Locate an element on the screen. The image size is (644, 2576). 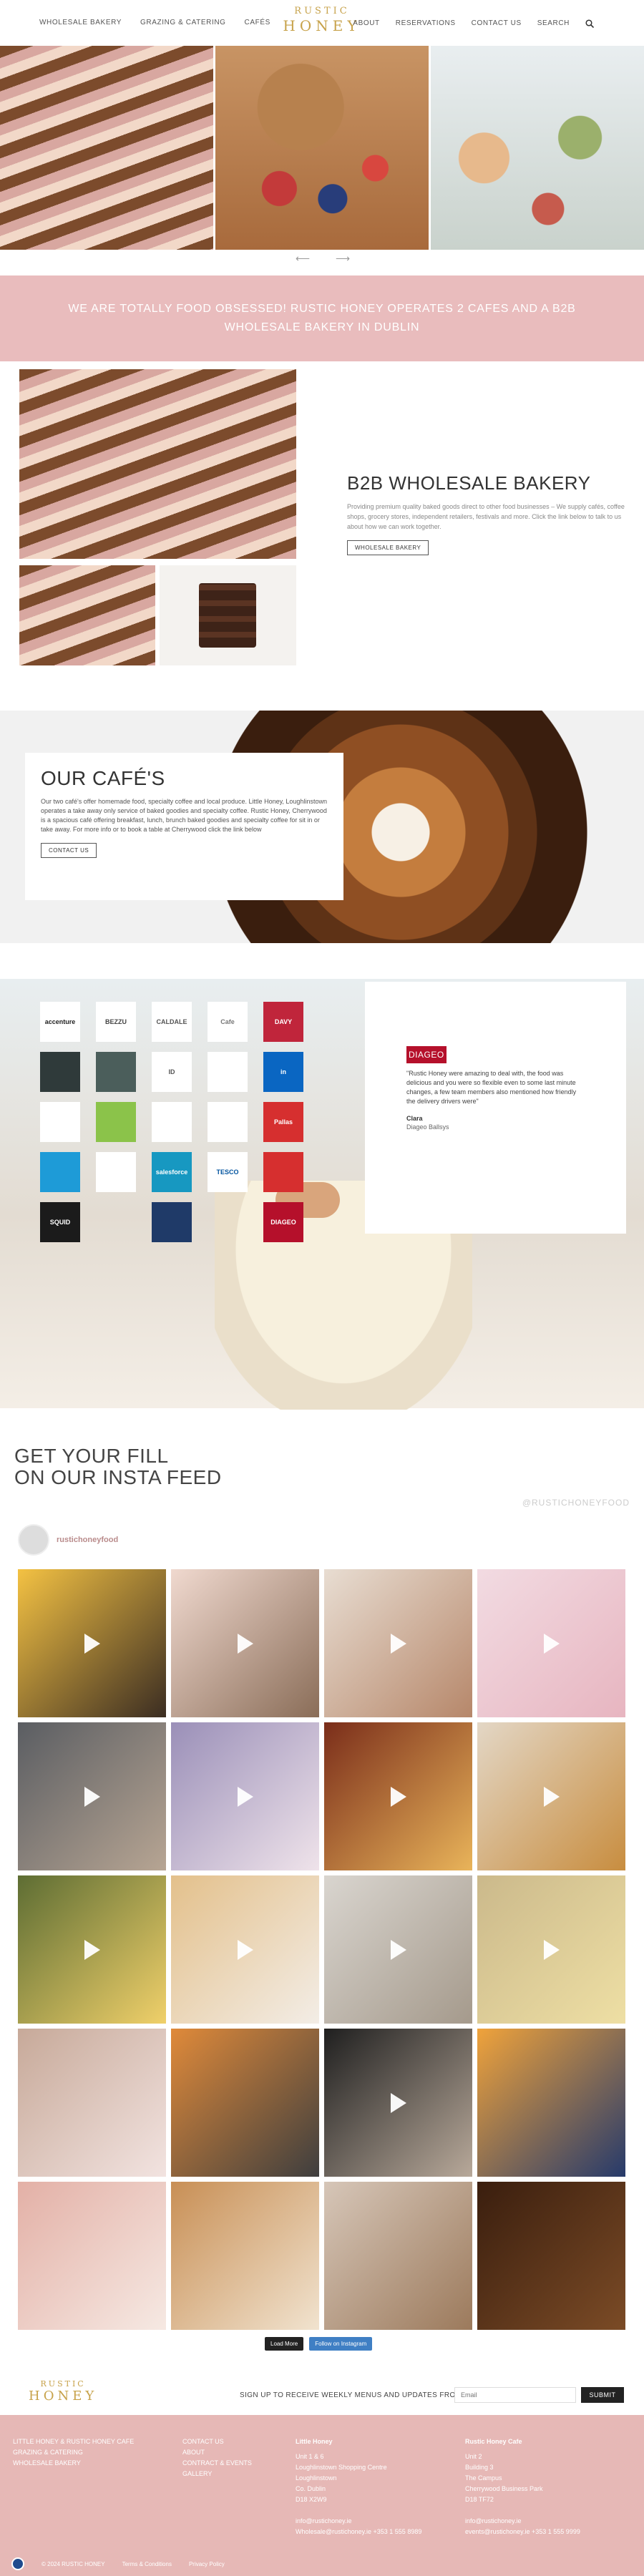
nav-grazing-catering: GRAZING & CATERING is located at coordinates (183, 22).